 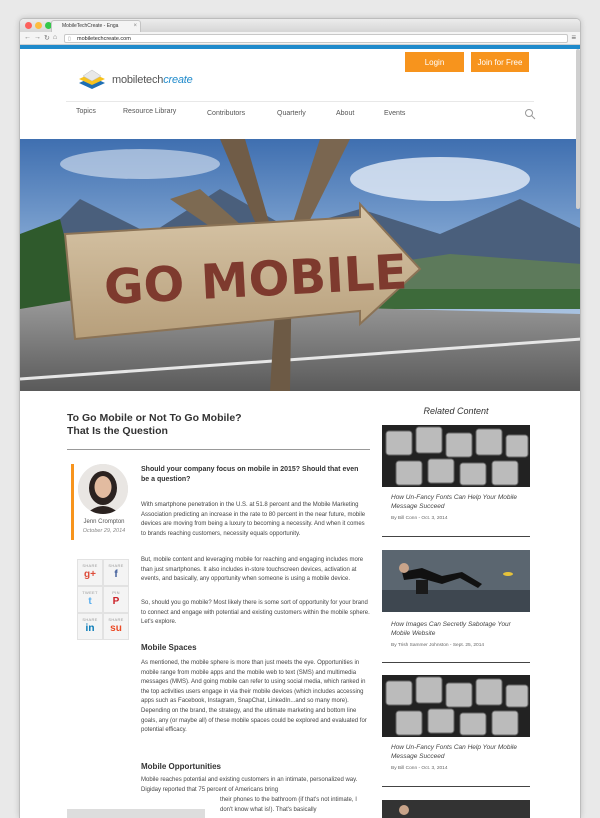 I want to click on logo-mark-icon, so click(x=92, y=79).